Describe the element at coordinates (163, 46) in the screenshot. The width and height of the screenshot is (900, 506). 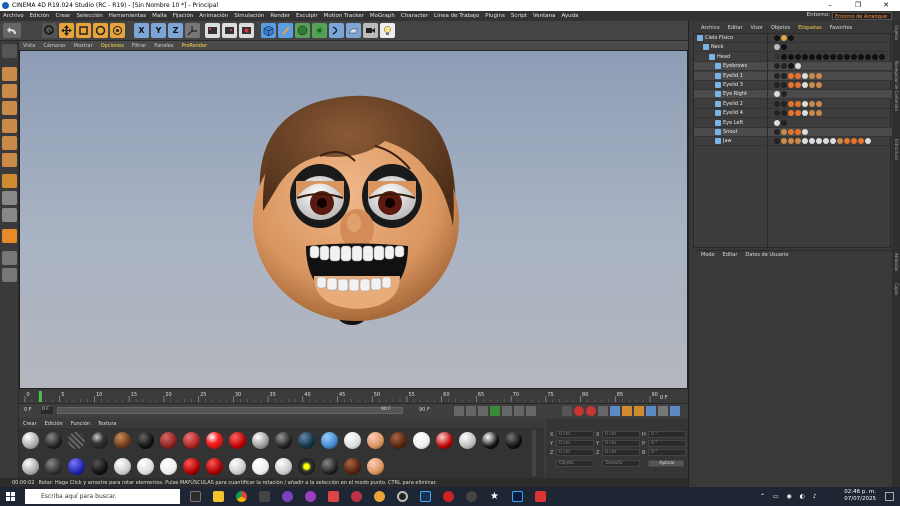
I see `vp-menu-paneles: Paneles` at that location.